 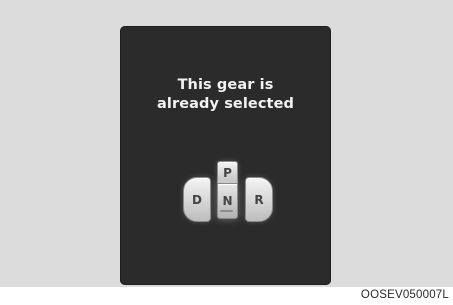 I want to click on figure-code: OOSEV050007L, so click(x=404, y=295).